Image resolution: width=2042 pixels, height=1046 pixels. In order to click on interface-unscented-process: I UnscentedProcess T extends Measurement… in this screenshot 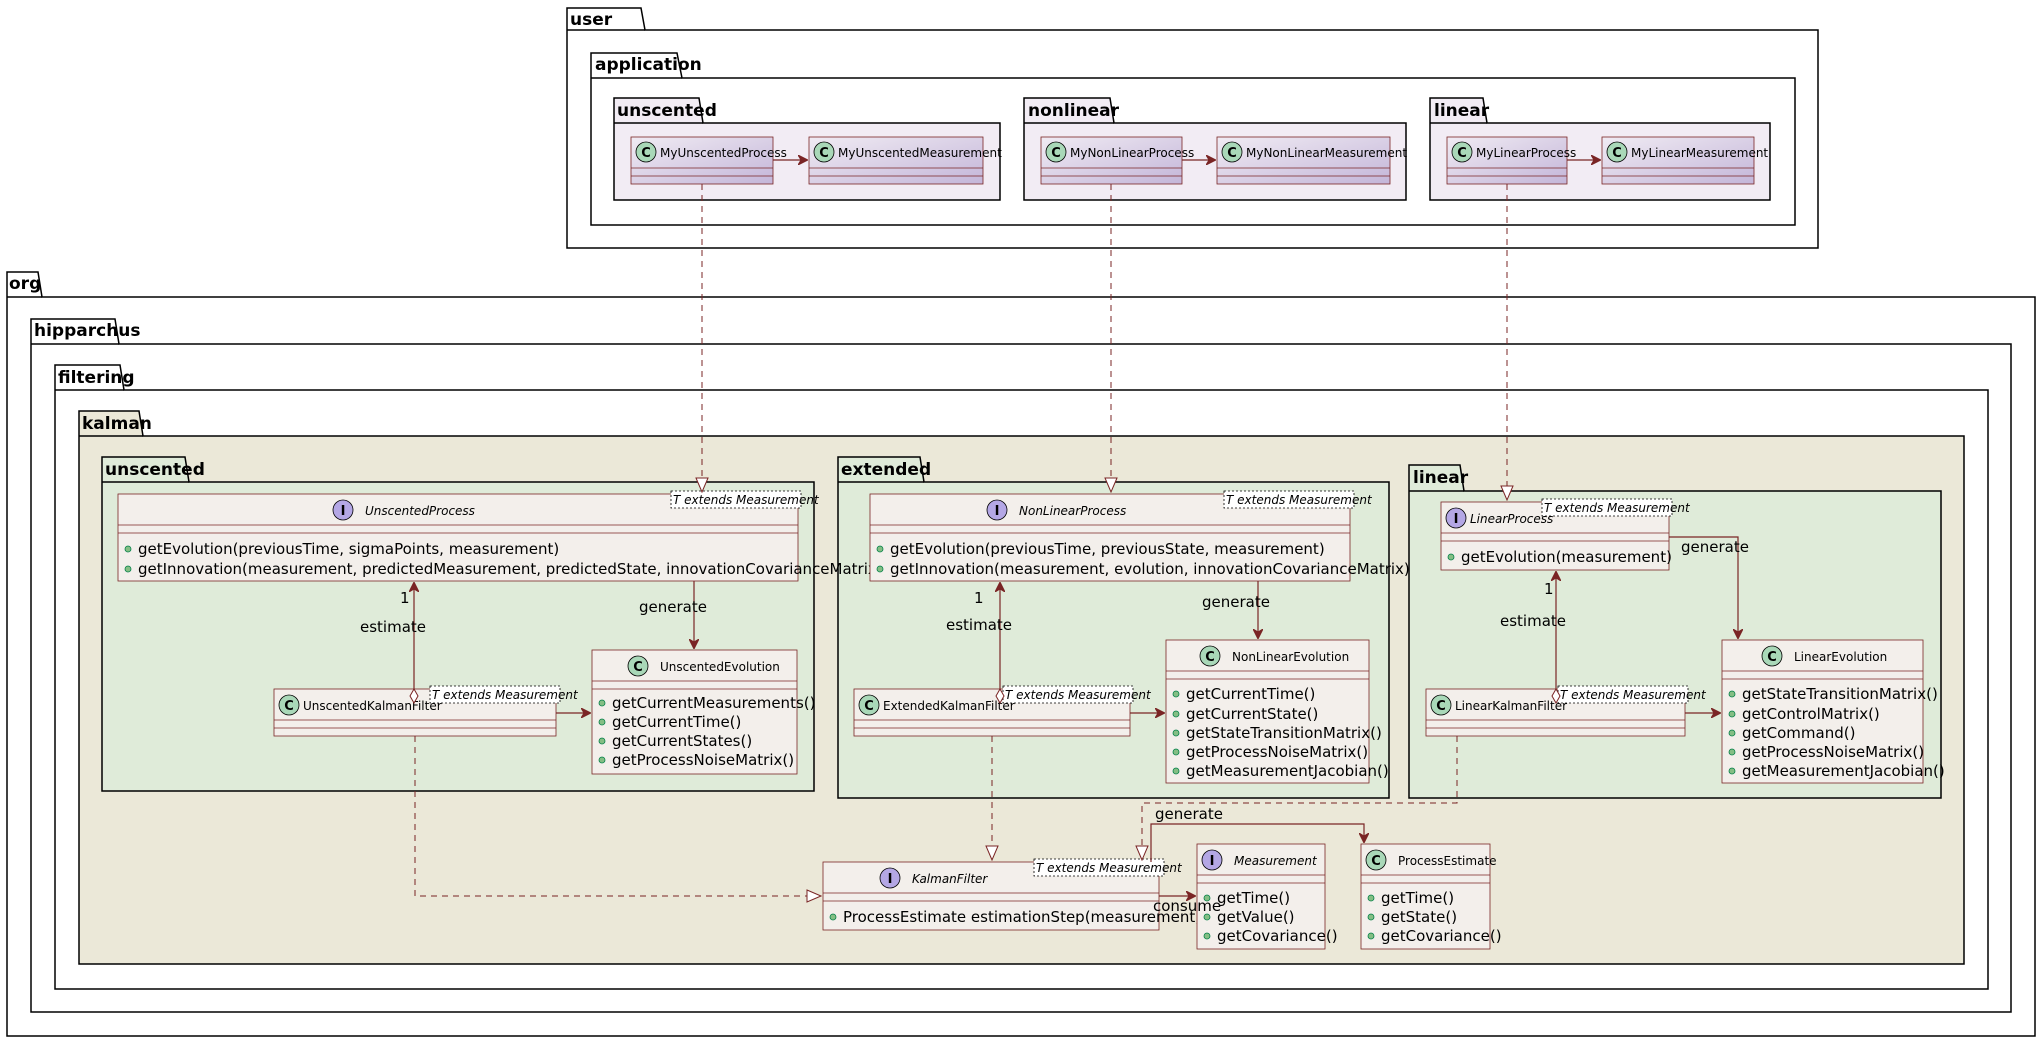, I will do `click(500, 536)`.